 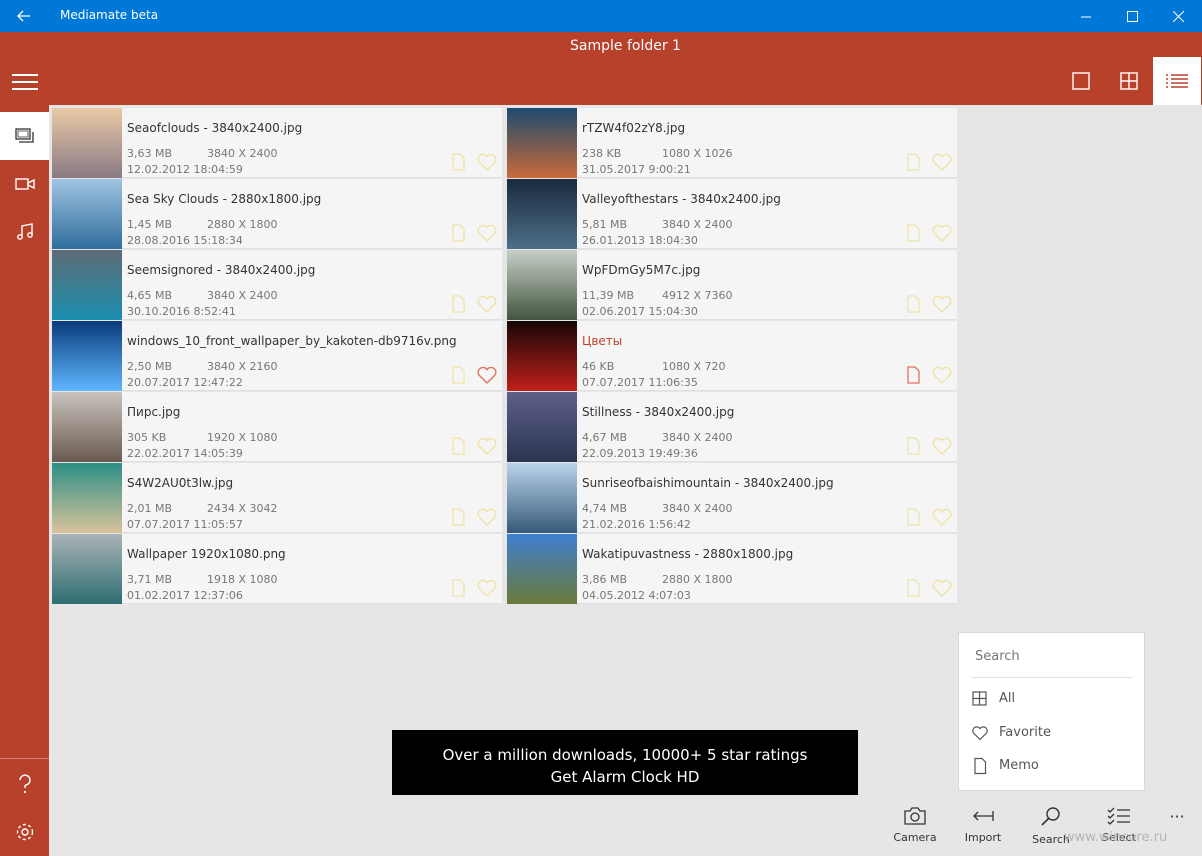 I want to click on search-input: Search, so click(x=997, y=656).